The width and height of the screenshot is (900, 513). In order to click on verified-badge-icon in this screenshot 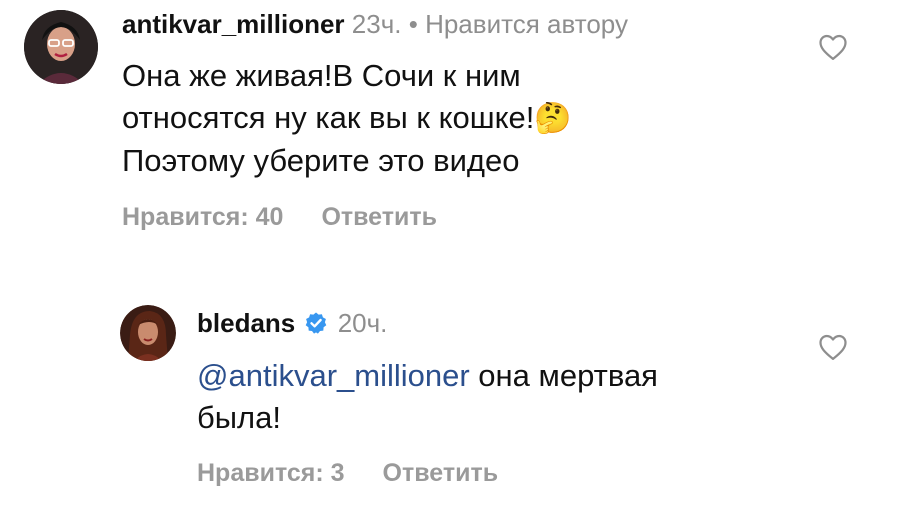, I will do `click(316, 326)`.